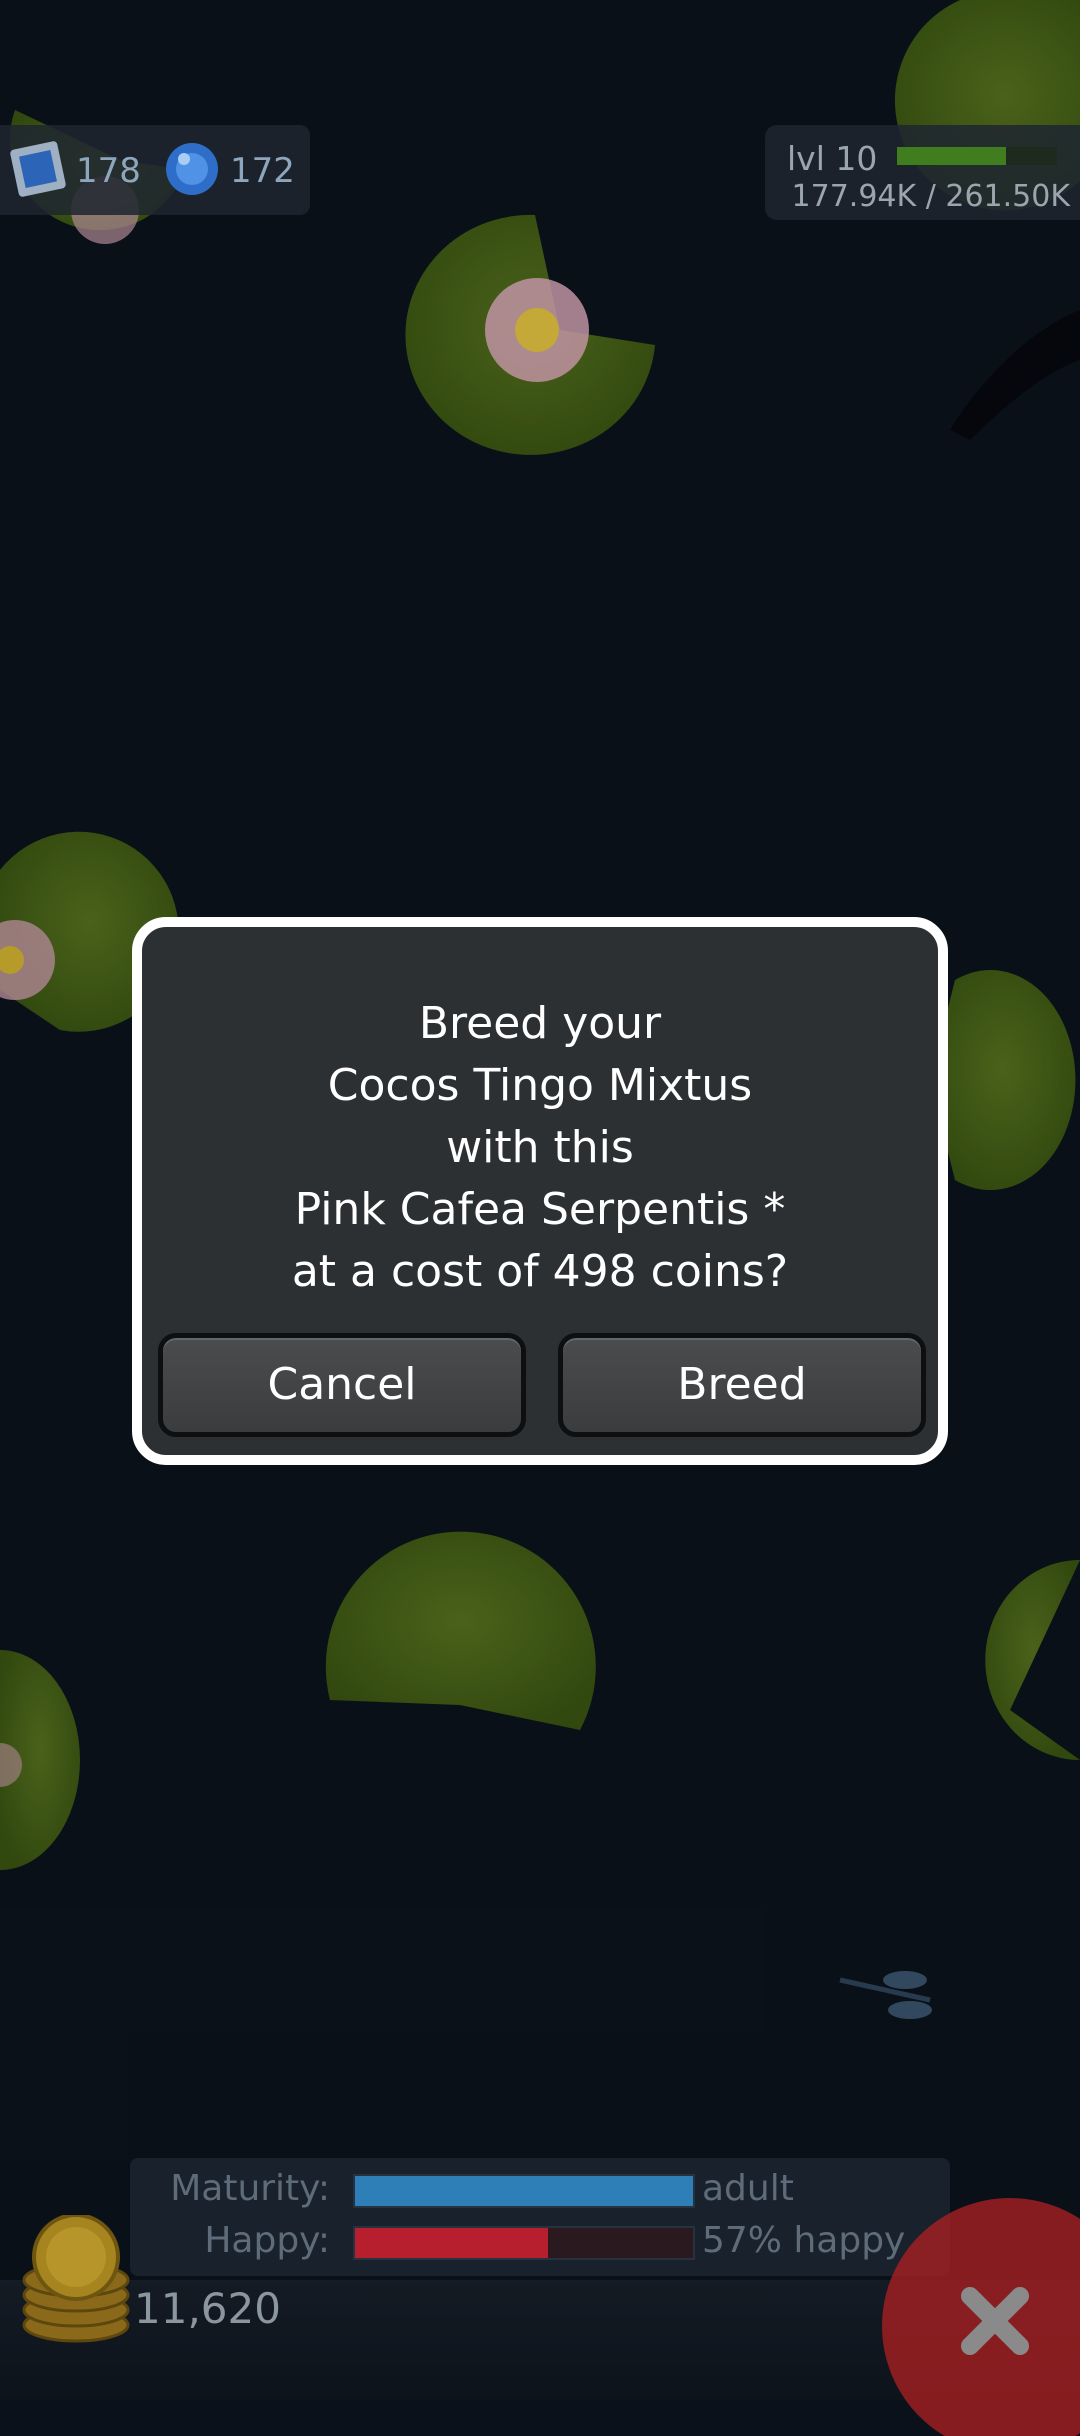 This screenshot has width=1080, height=2436. I want to click on level-label: lvl 10, so click(832, 158).